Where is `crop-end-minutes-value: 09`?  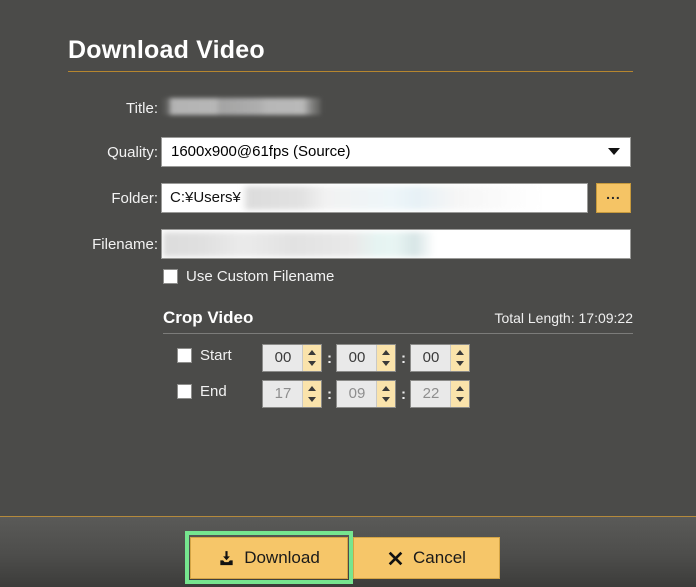
crop-end-minutes-value: 09 is located at coordinates (357, 393).